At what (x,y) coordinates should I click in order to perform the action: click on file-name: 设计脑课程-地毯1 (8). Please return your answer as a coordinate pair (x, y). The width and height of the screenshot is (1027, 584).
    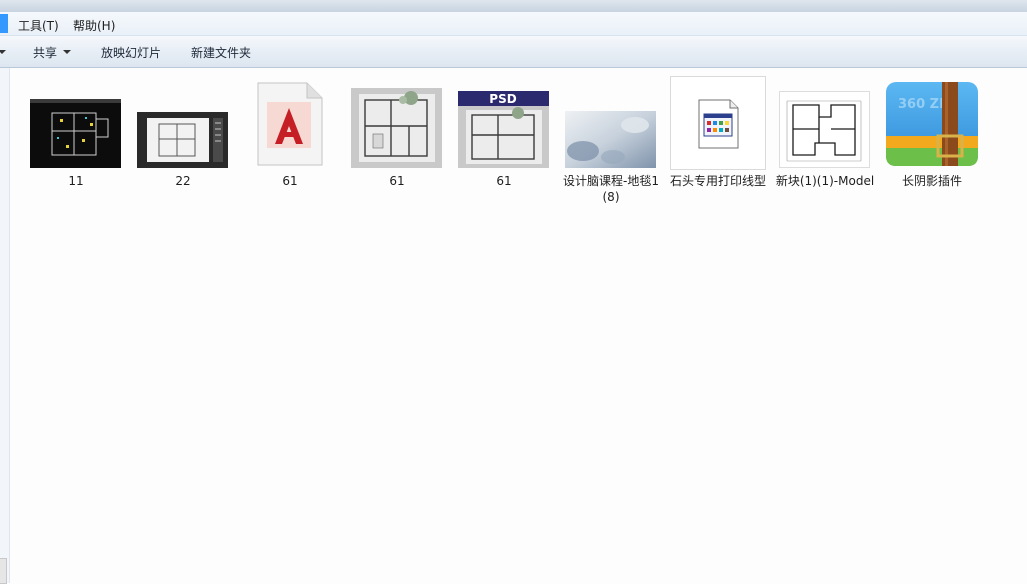
    Looking at the image, I should click on (611, 189).